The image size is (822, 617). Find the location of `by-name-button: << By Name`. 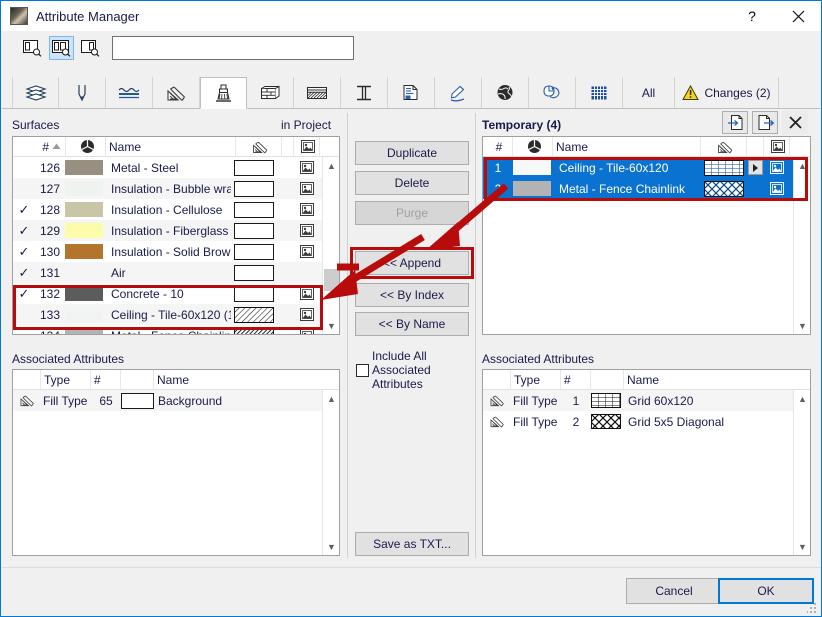

by-name-button: << By Name is located at coordinates (412, 324).